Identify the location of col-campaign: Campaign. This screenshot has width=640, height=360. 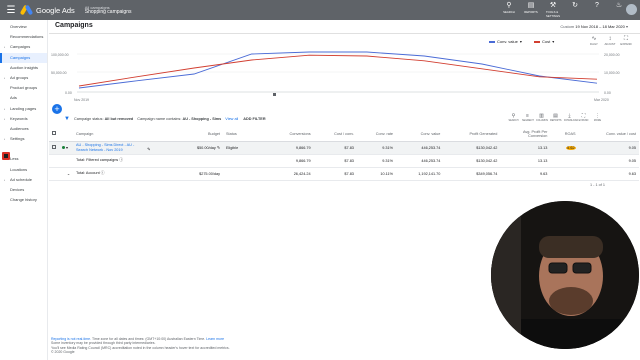
(128, 134).